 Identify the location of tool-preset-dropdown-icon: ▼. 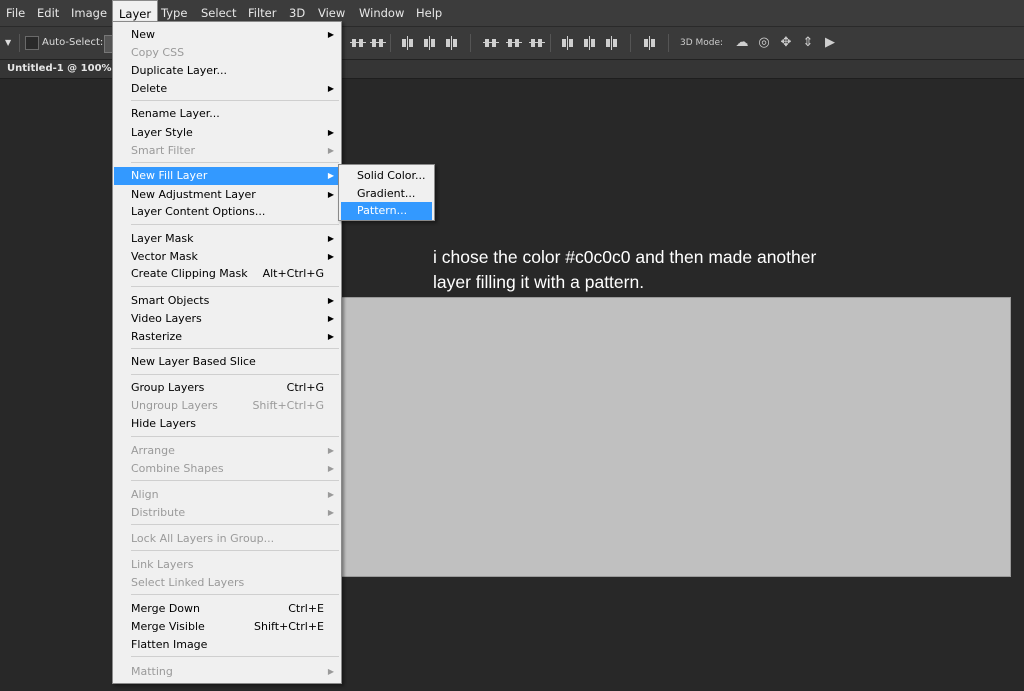
(10, 43).